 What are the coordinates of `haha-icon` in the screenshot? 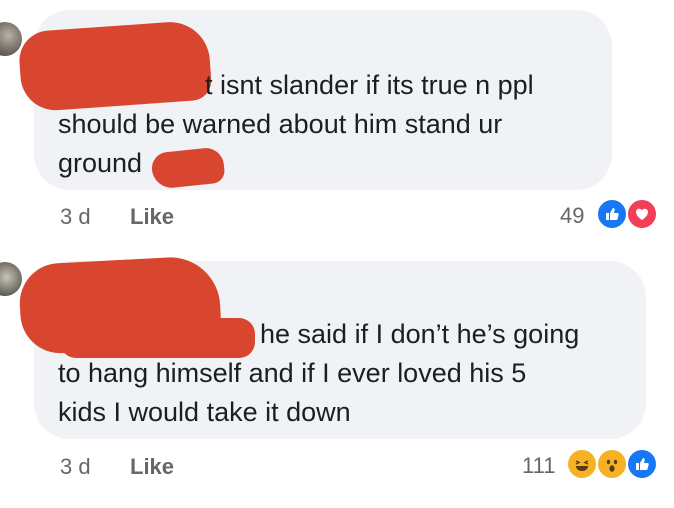 It's located at (582, 464).